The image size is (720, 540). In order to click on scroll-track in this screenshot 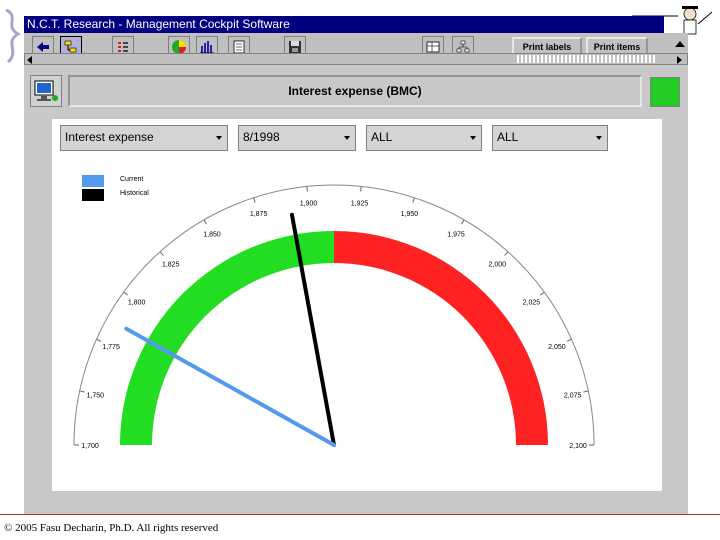, I will do `click(585, 59)`.